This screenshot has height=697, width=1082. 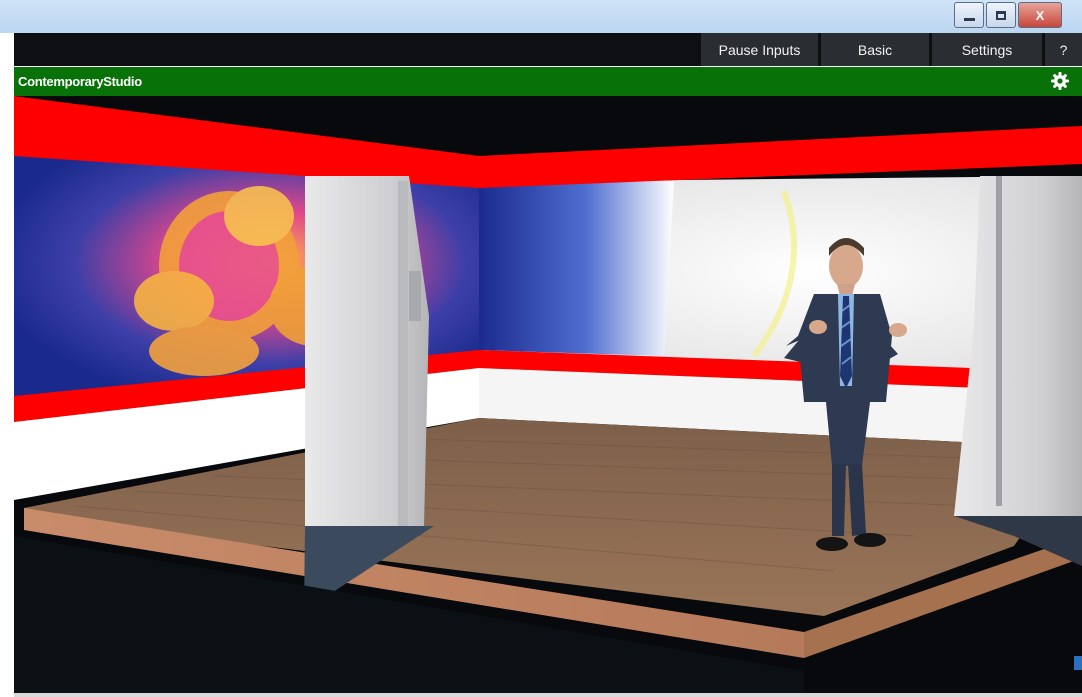 What do you see at coordinates (1040, 15) in the screenshot?
I see `close-button: X` at bounding box center [1040, 15].